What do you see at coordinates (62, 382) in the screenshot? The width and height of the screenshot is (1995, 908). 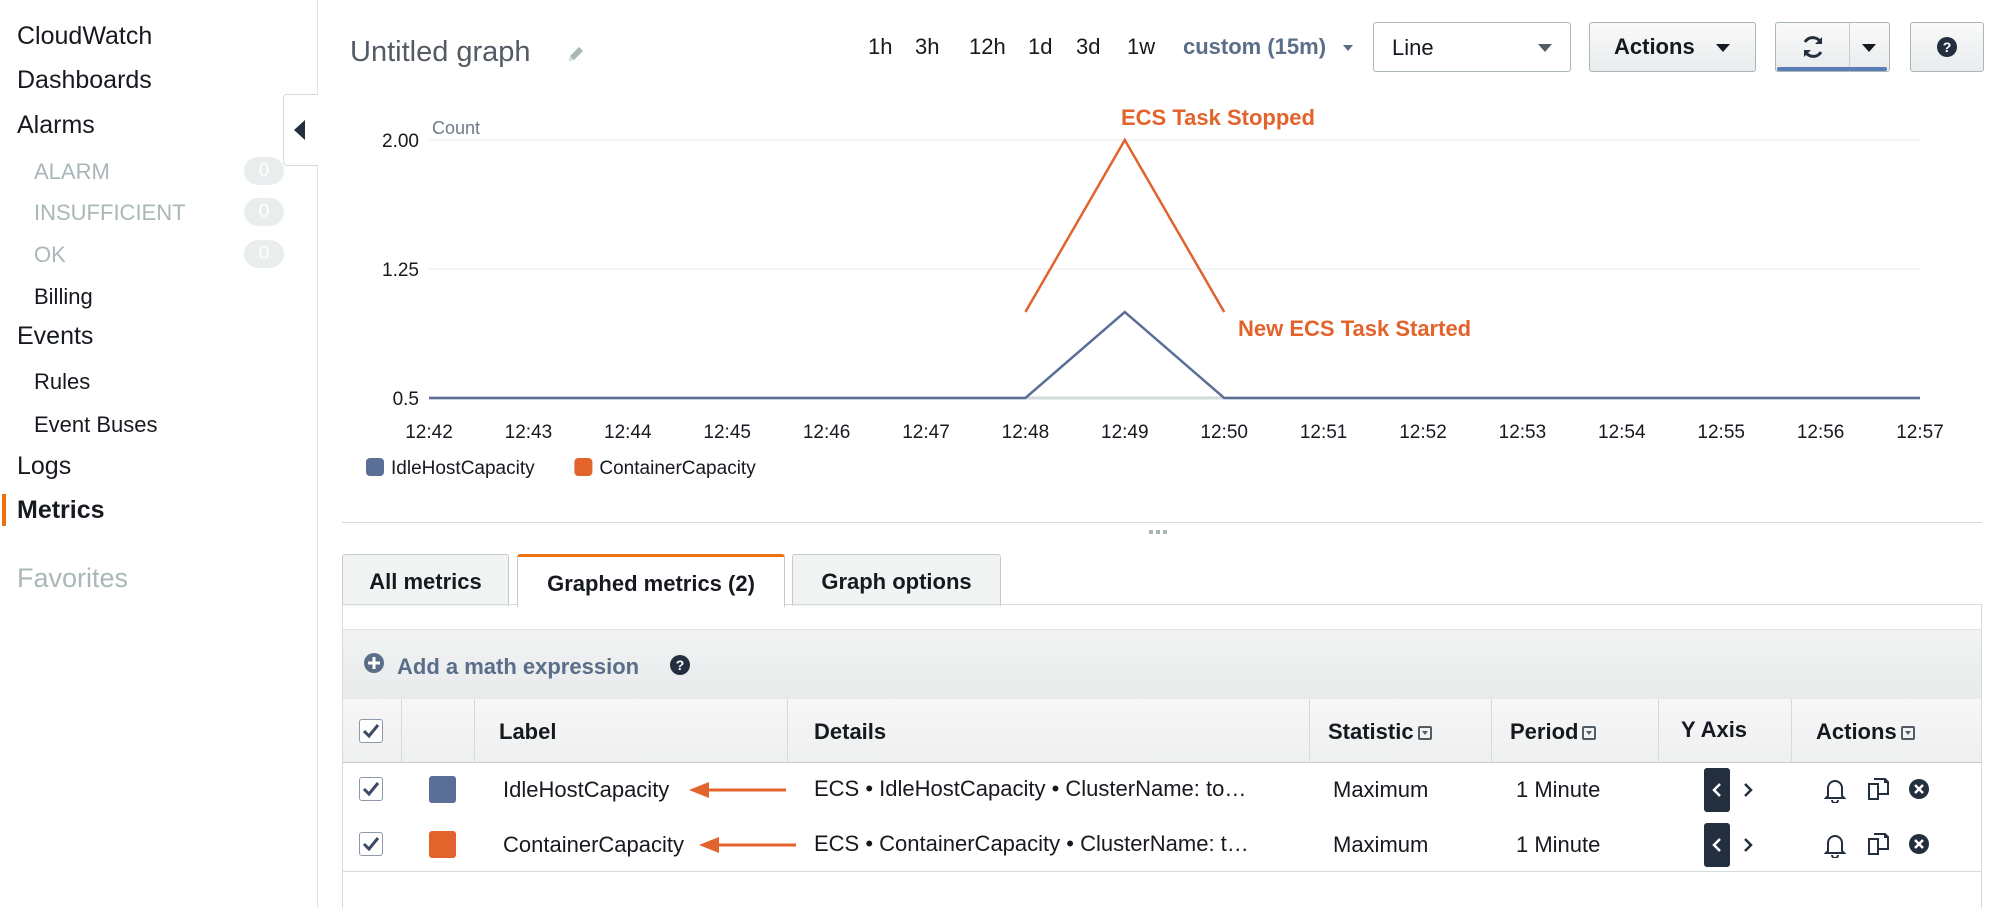 I see `nav-rules: Rules` at bounding box center [62, 382].